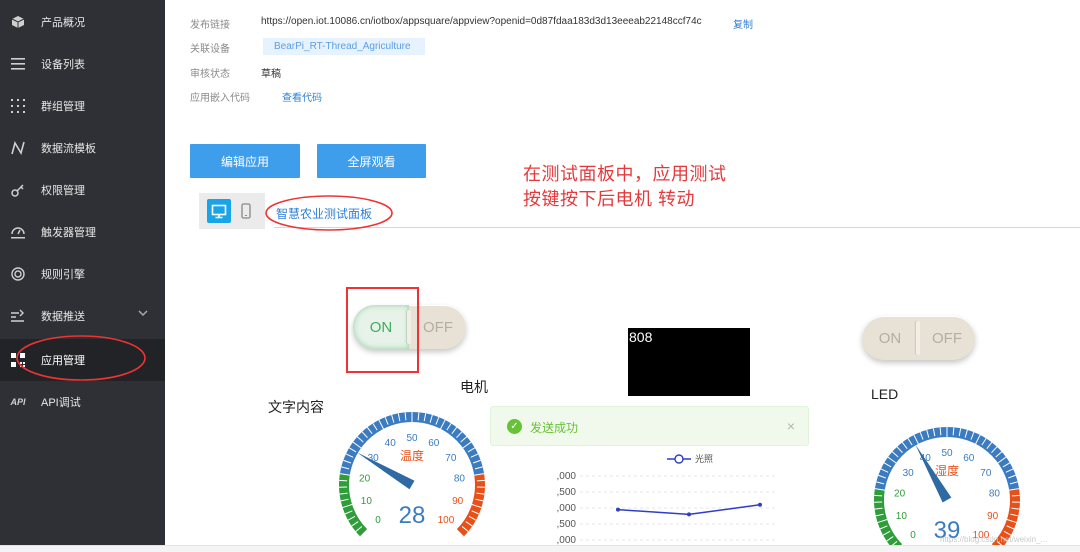  What do you see at coordinates (63, 317) in the screenshot?
I see `sidebar-item-label: 数据推送` at bounding box center [63, 317].